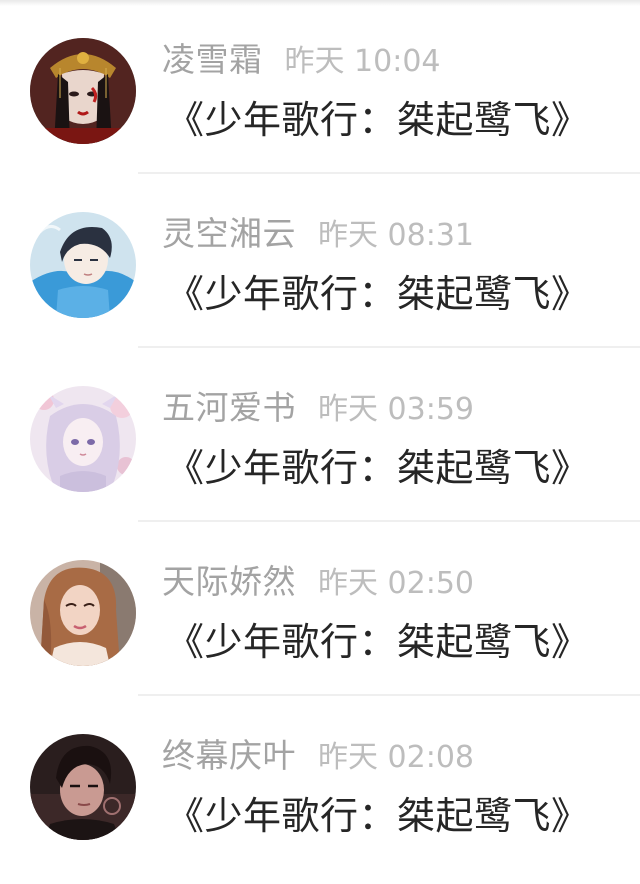 Image resolution: width=640 pixels, height=884 pixels. I want to click on comment-meta: 终幕庆叶 昨天 02:08, so click(318, 756).